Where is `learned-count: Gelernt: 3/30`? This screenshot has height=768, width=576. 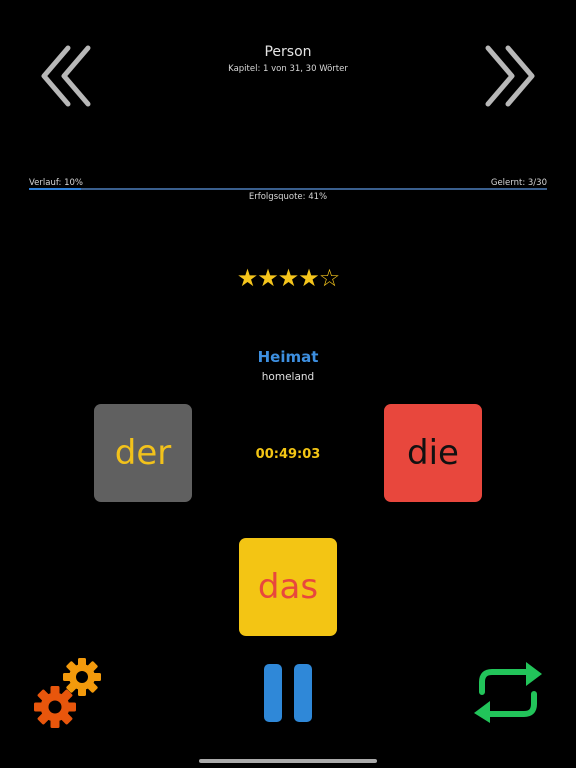
learned-count: Gelernt: 3/30 is located at coordinates (518, 183).